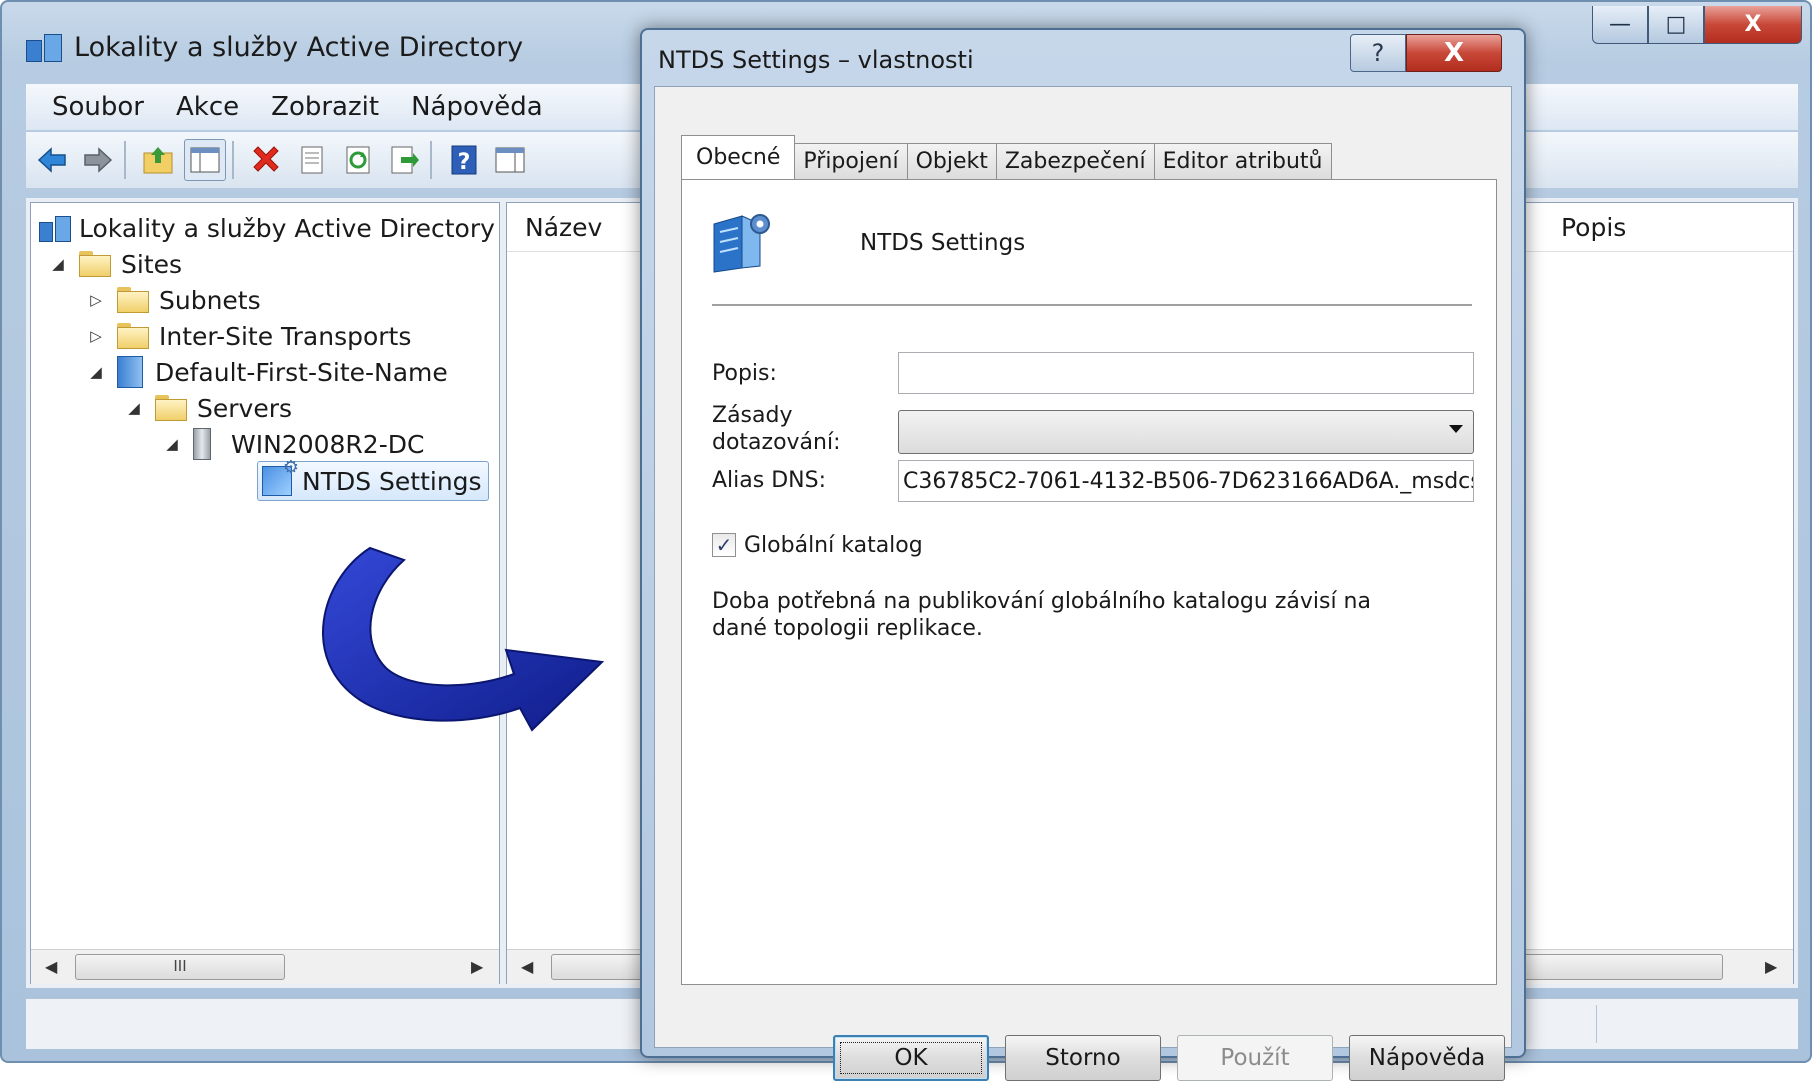  What do you see at coordinates (207, 107) in the screenshot?
I see `menu-akce: Akce` at bounding box center [207, 107].